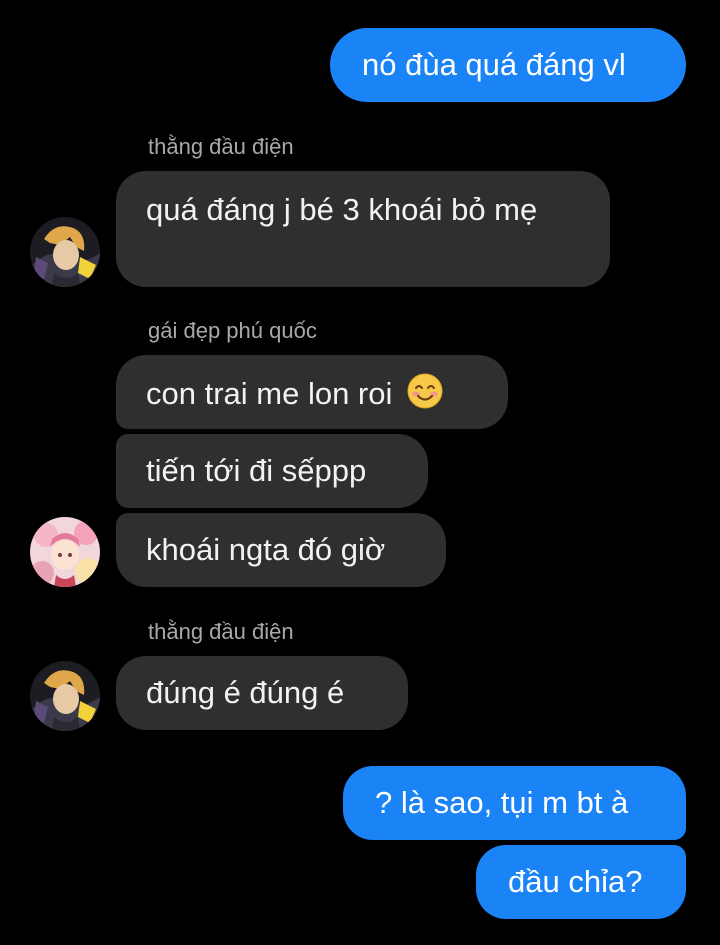 Image resolution: width=720 pixels, height=945 pixels. I want to click on avatar-gai-dep-phu-quoc, so click(65, 552).